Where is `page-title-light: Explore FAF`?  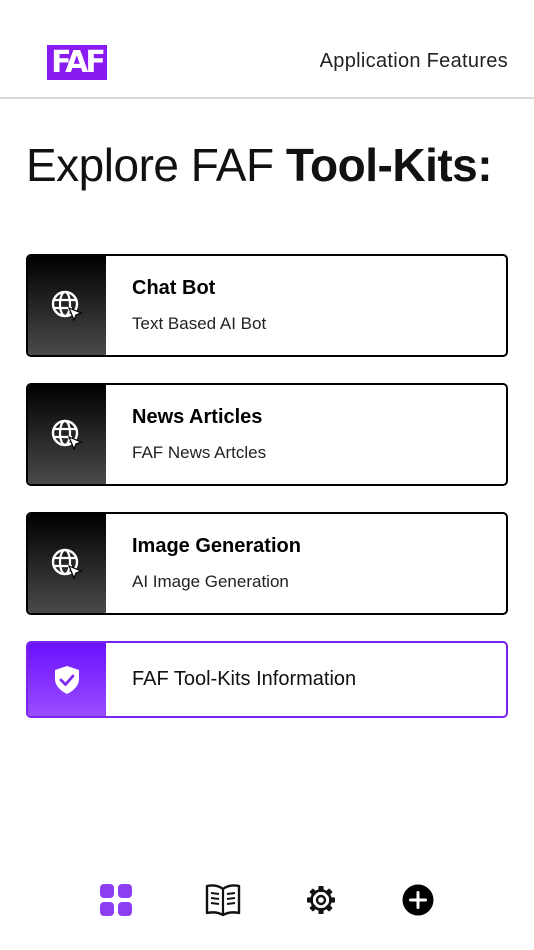 page-title-light: Explore FAF is located at coordinates (156, 165).